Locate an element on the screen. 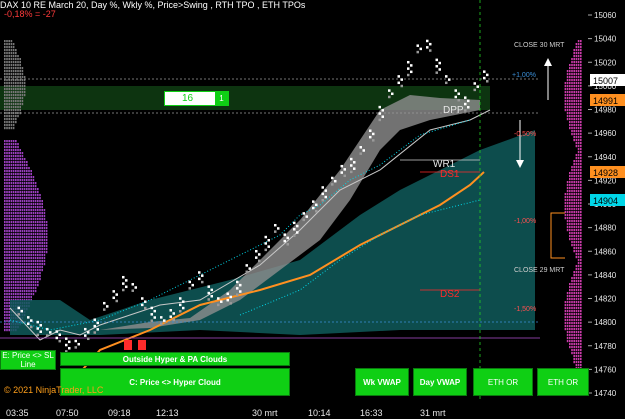 This screenshot has height=419, width=625. outside-hyper-clouds-button: Outside Hyper & PA Clouds is located at coordinates (175, 359).